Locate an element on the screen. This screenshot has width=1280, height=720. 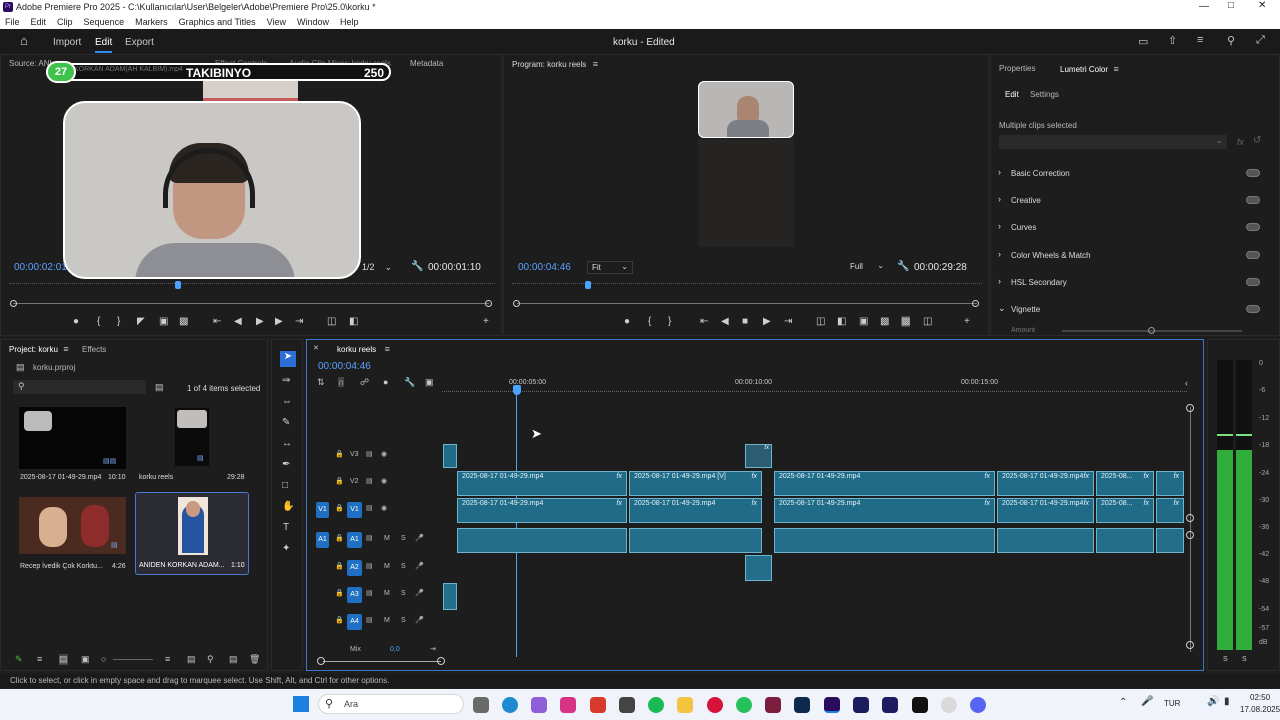
source-time-ruler is located at coordinates (252, 286).